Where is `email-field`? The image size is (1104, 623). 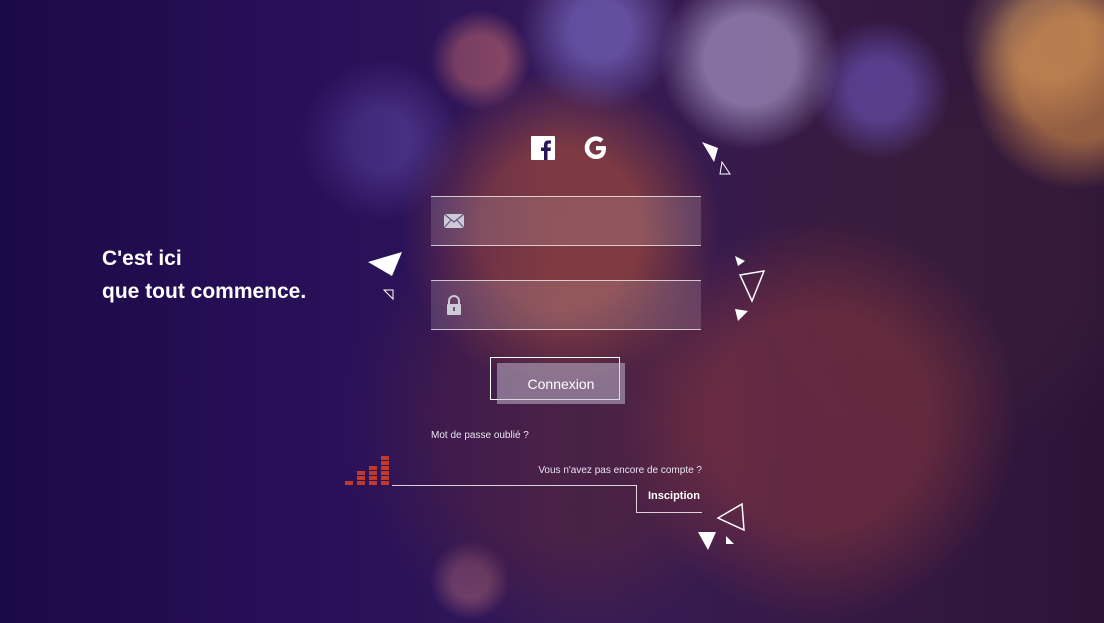 email-field is located at coordinates (566, 221).